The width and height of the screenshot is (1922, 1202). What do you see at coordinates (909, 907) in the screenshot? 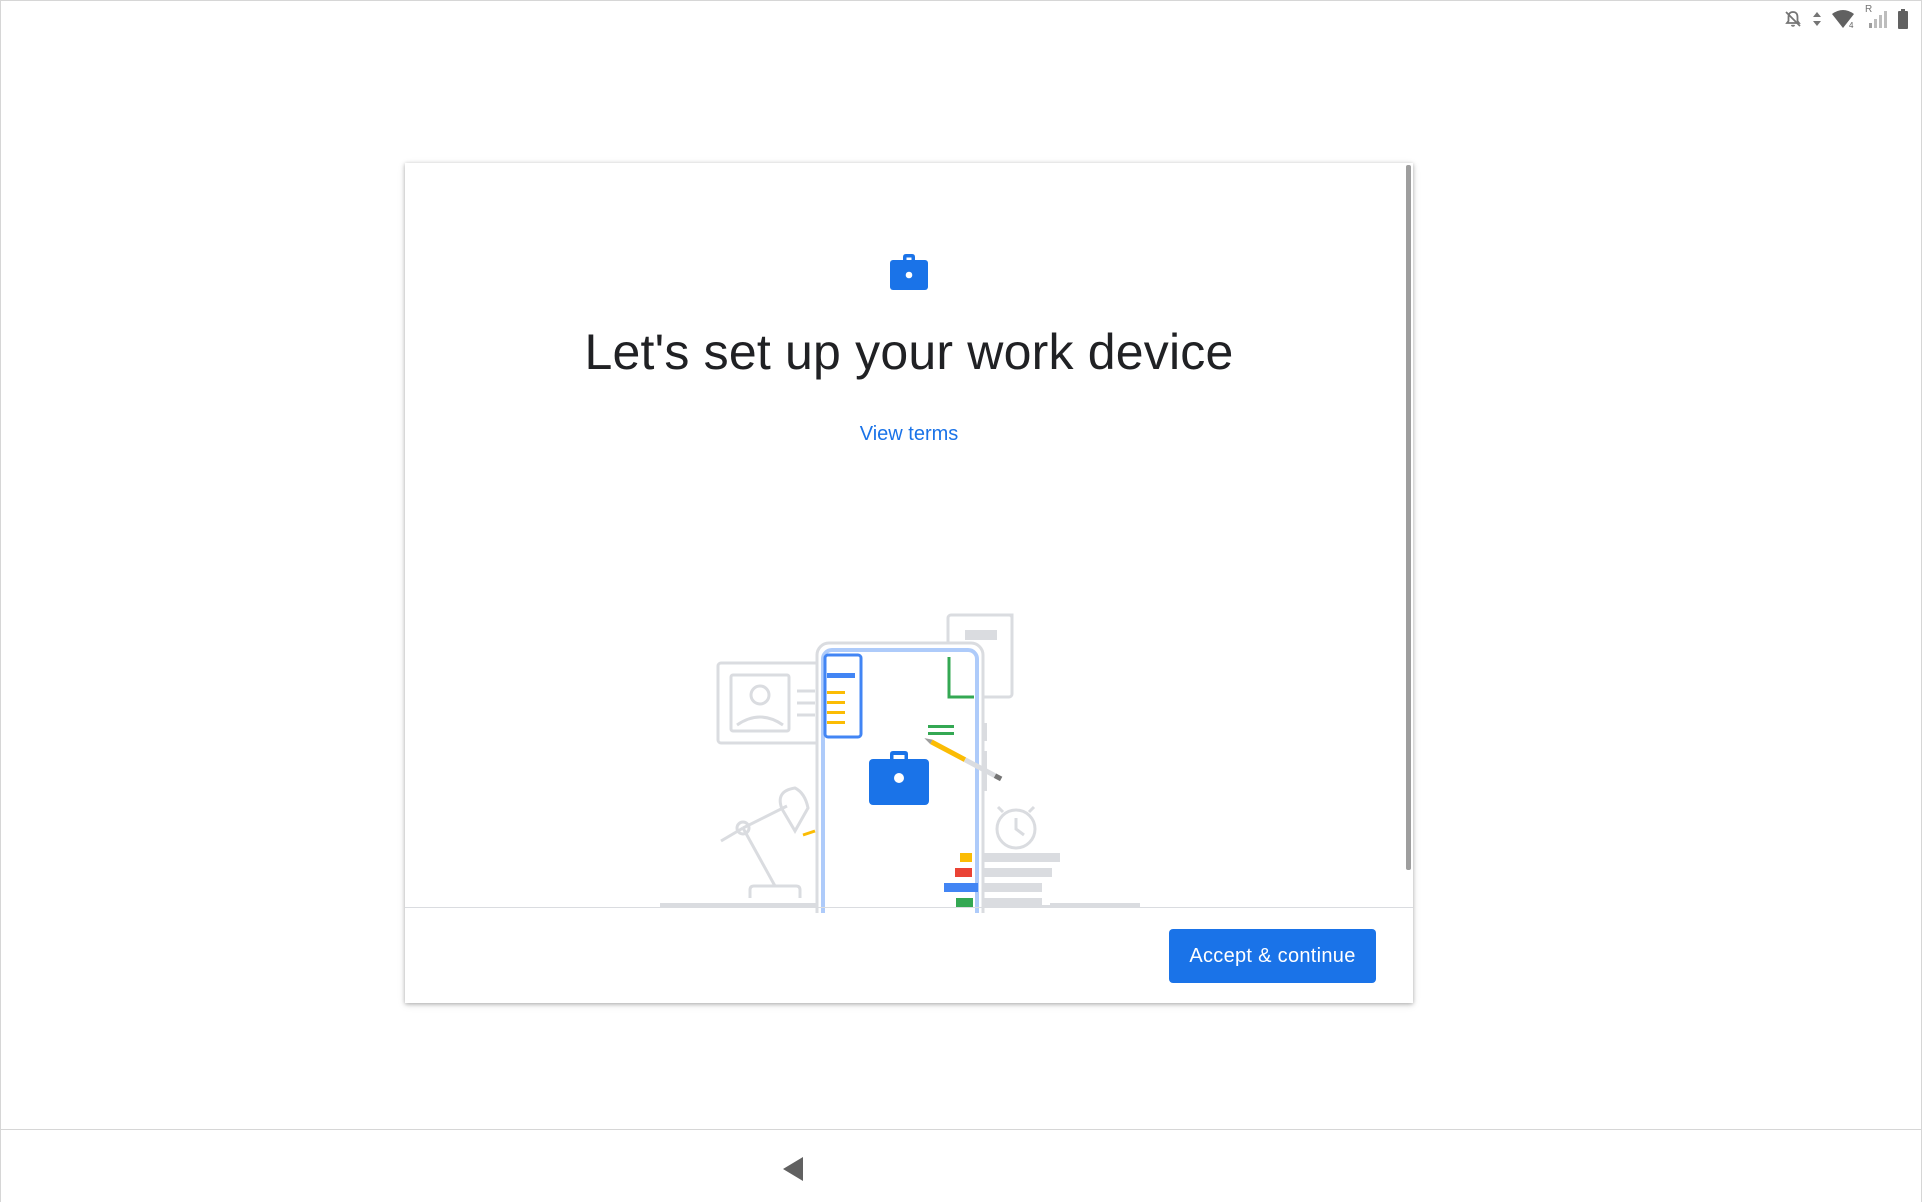
I see `dialog-divider` at bounding box center [909, 907].